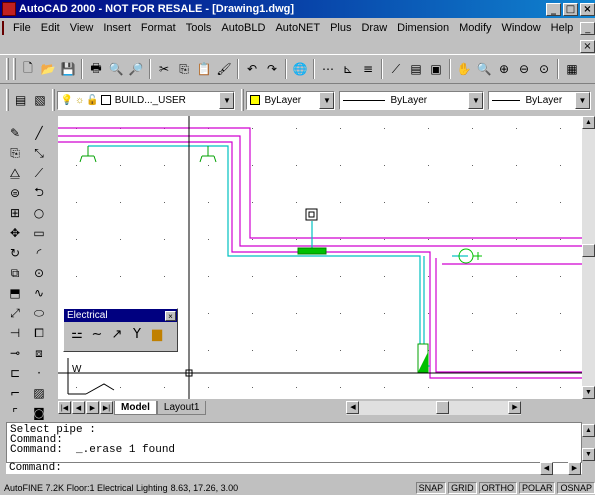  Describe the element at coordinates (15, 313) in the screenshot. I see `lengthen-icon: ⤢` at that location.